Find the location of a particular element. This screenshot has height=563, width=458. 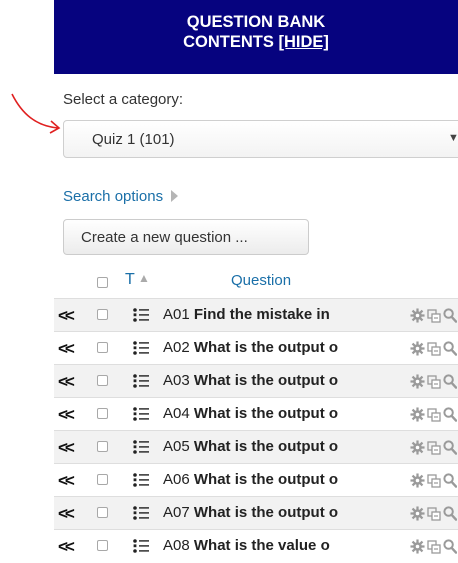

question-text: A07 What is the output o is located at coordinates (287, 512).